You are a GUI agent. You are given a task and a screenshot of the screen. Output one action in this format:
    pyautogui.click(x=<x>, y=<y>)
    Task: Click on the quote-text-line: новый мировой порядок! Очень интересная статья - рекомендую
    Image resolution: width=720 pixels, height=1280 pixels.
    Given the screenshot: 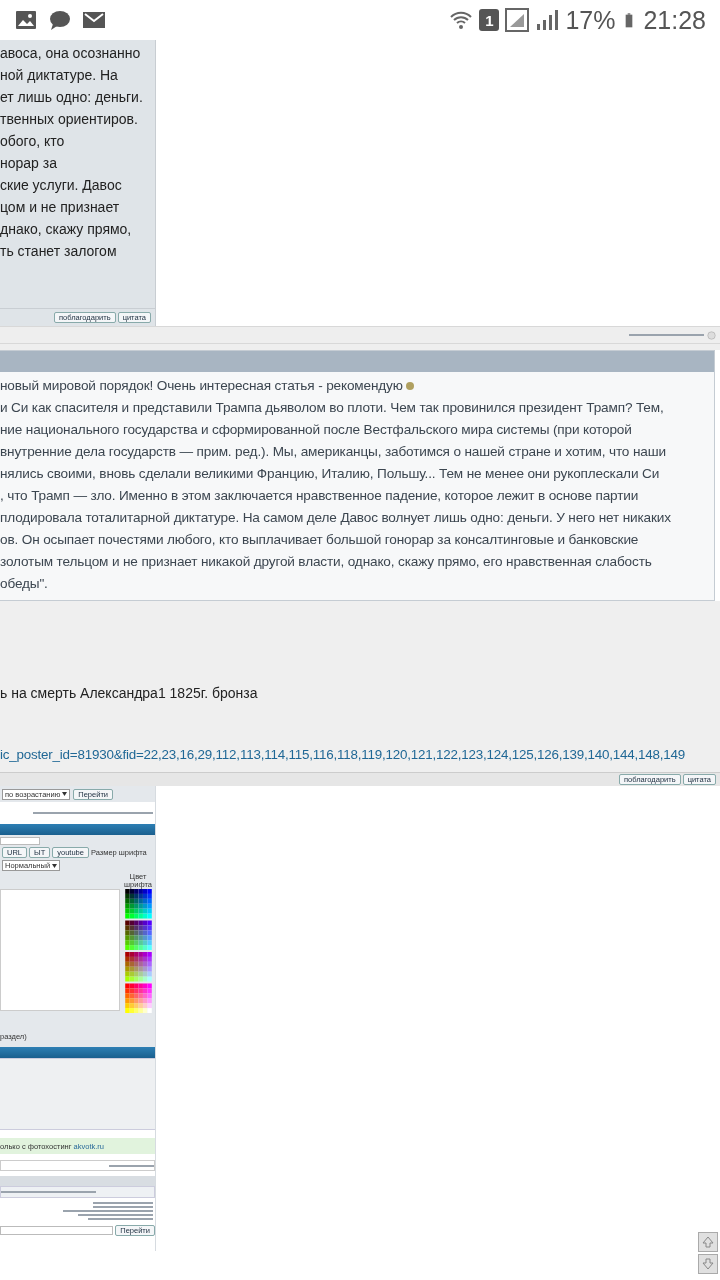 What is the action you would take?
    pyautogui.click(x=357, y=386)
    